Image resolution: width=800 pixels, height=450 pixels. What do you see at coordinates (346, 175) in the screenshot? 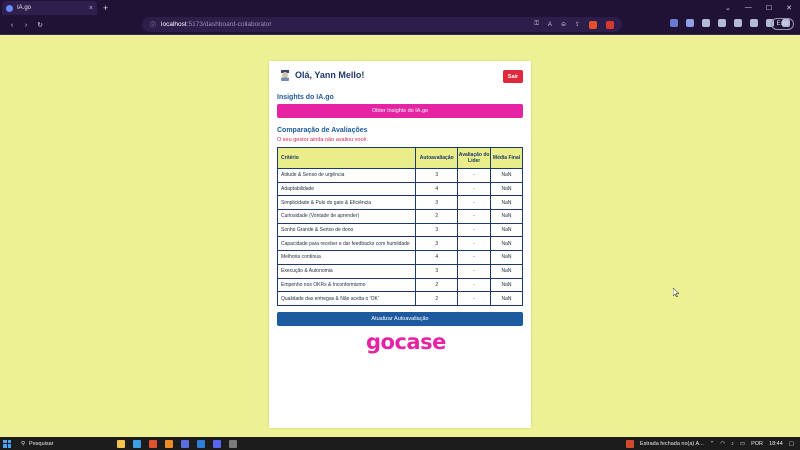
I see `criterion-cell: Atitude & Senso de urgência` at bounding box center [346, 175].